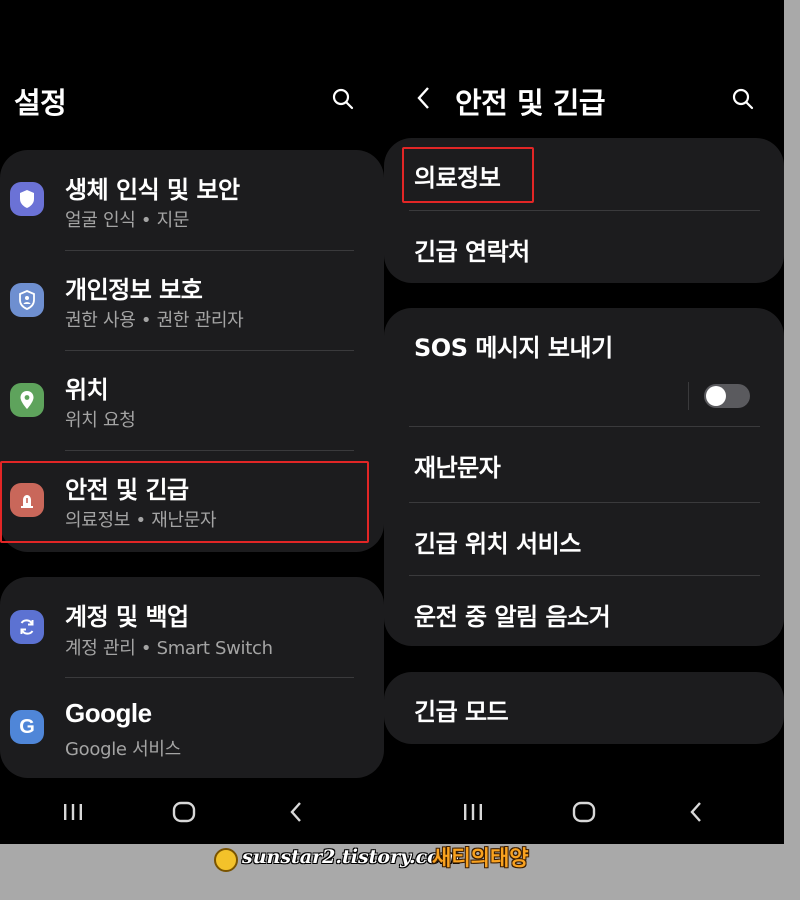 This screenshot has width=800, height=900. I want to click on settings-item-title: 위치, so click(87, 390).